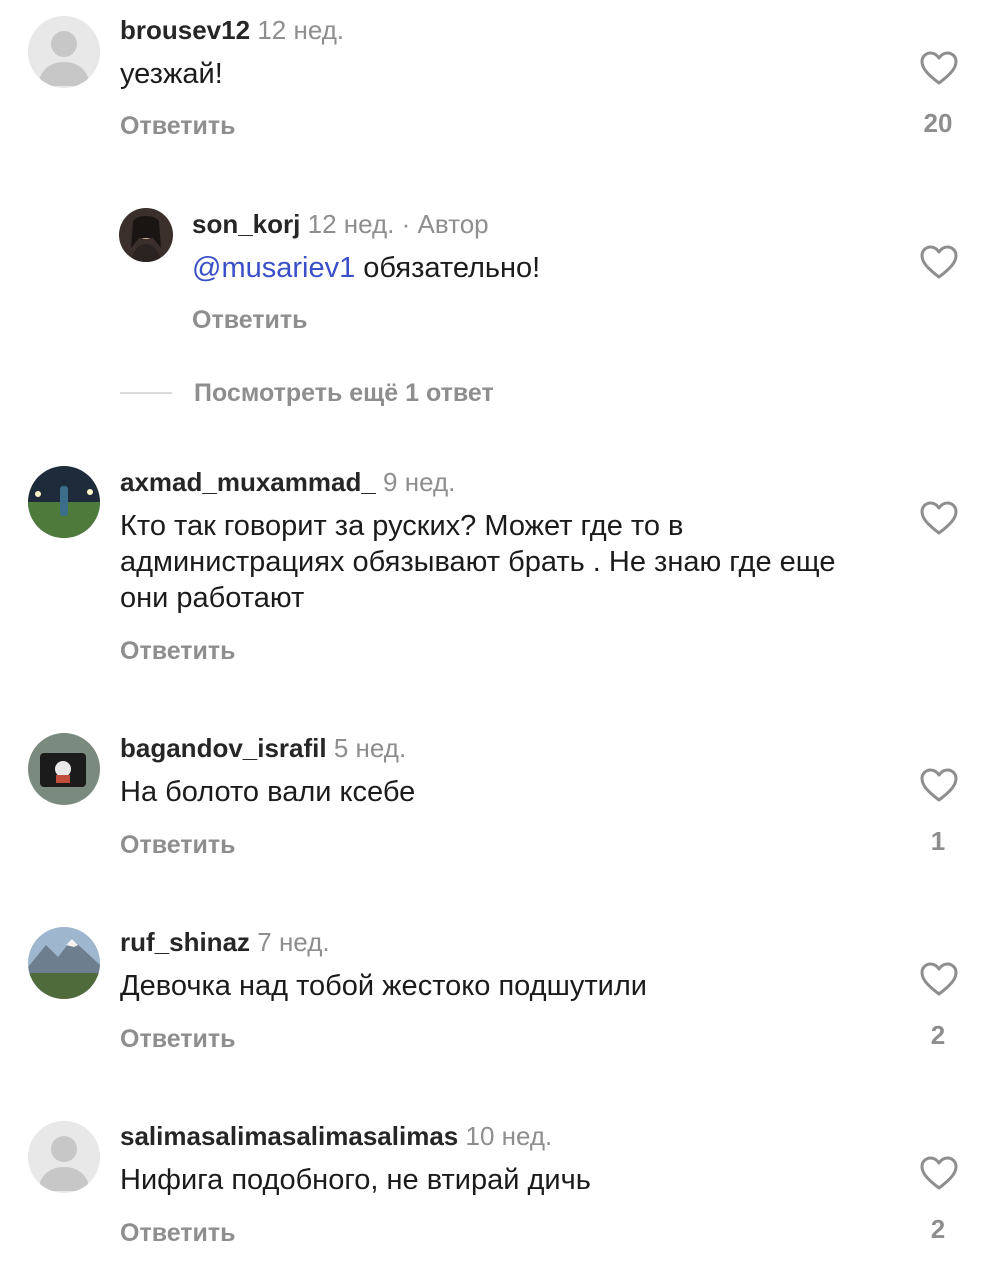 Image resolution: width=1003 pixels, height=1280 pixels. Describe the element at coordinates (273, 268) in the screenshot. I see `mention-link: @musariev1` at that location.